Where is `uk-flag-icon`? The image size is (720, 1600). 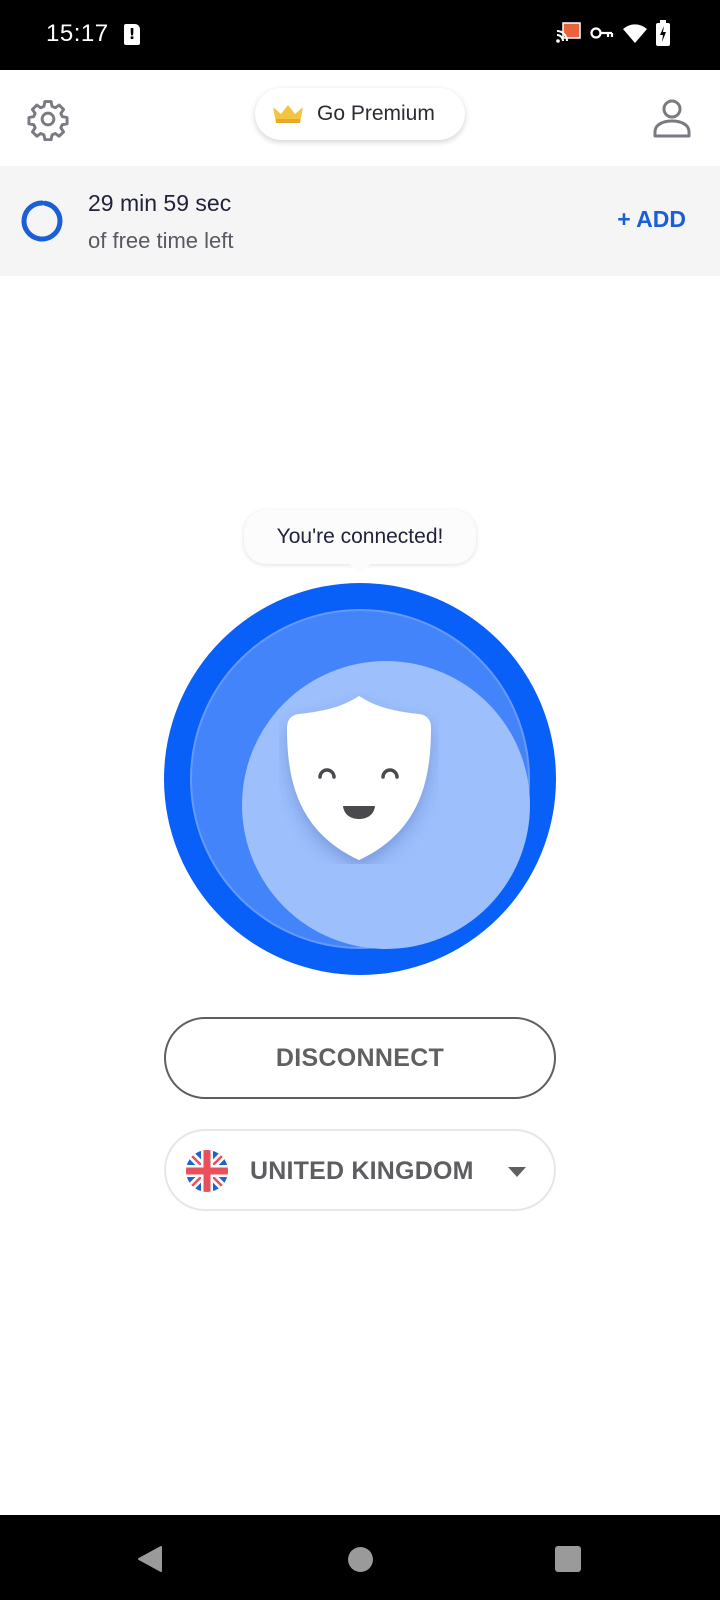 uk-flag-icon is located at coordinates (207, 1171).